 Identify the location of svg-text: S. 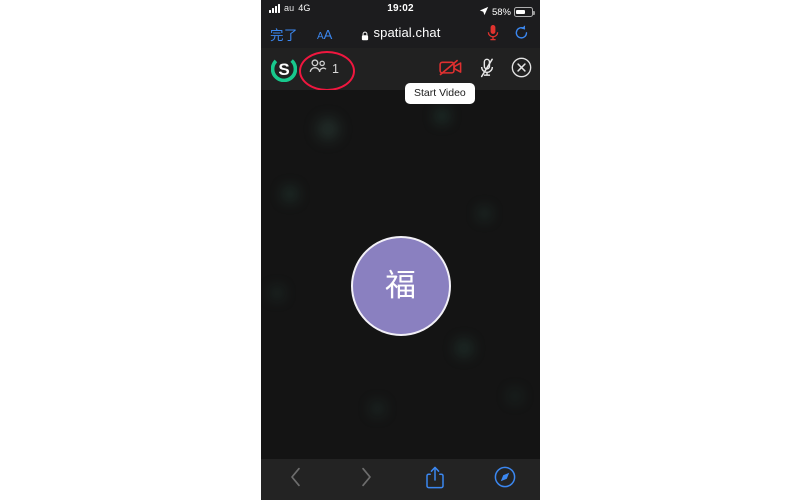
(283, 69).